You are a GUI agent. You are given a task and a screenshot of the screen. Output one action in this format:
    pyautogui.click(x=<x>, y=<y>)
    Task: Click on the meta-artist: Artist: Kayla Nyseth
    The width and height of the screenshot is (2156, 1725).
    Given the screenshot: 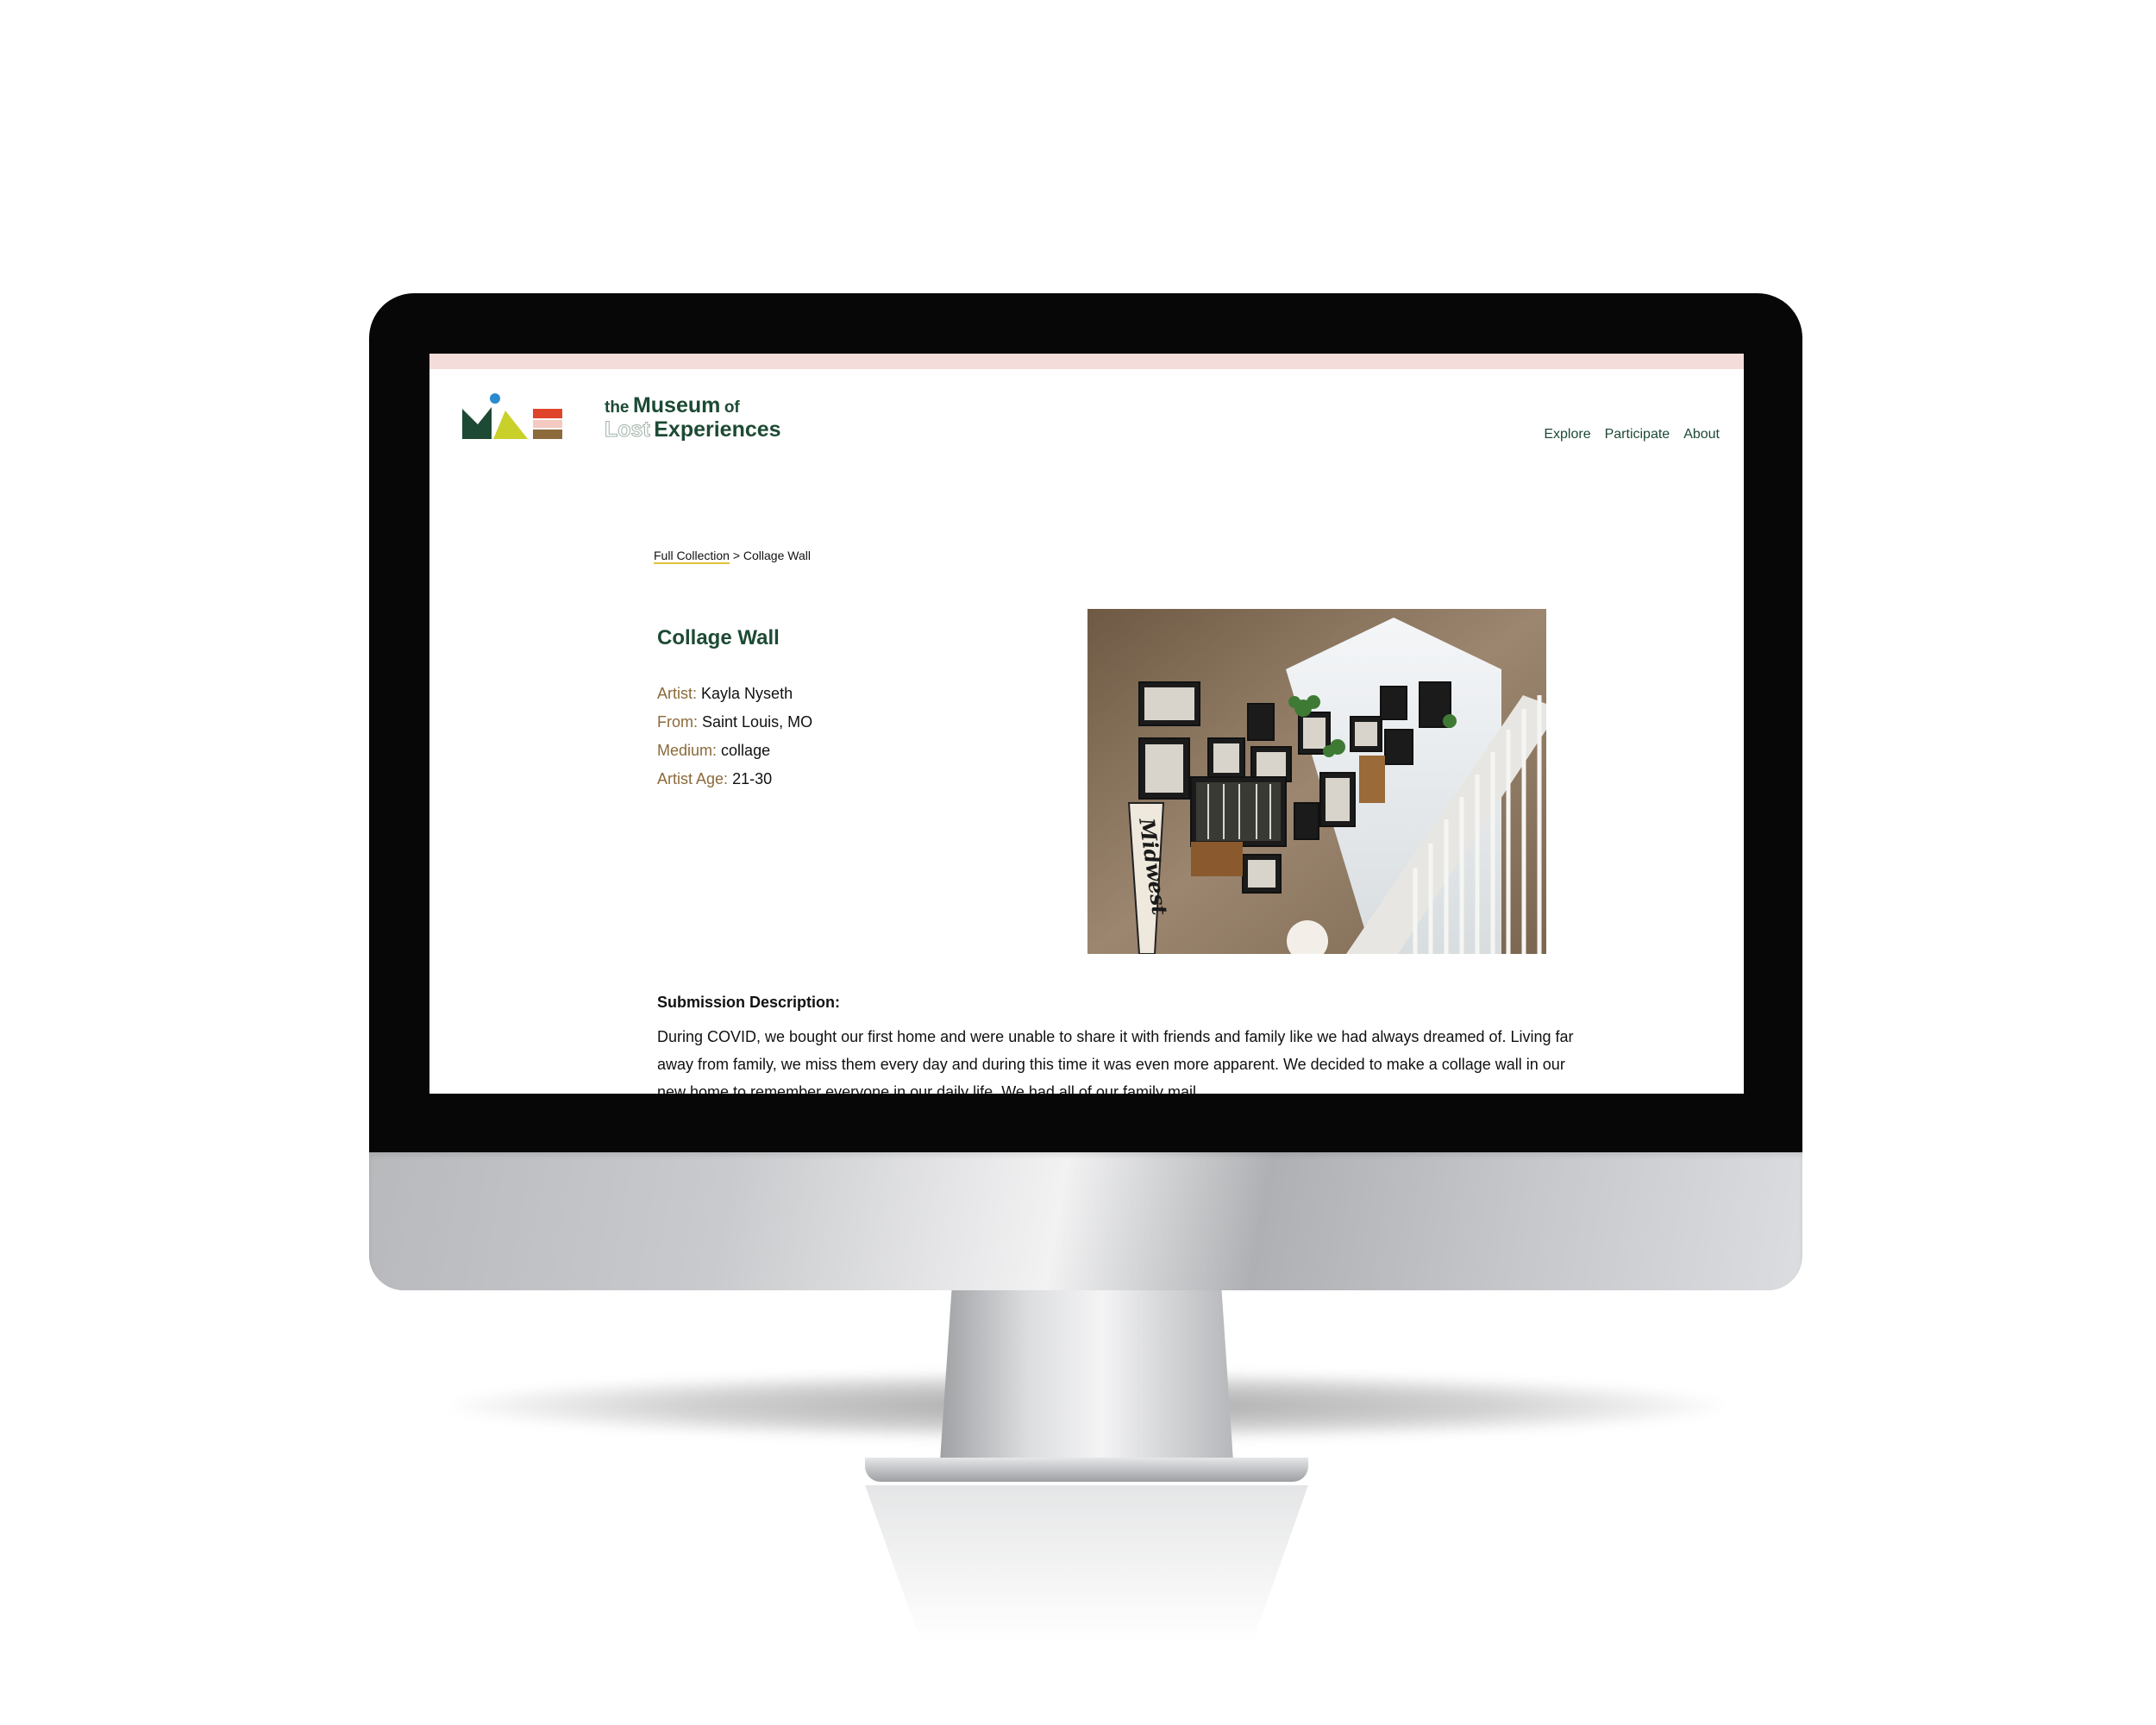 What is the action you would take?
    pyautogui.click(x=734, y=694)
    